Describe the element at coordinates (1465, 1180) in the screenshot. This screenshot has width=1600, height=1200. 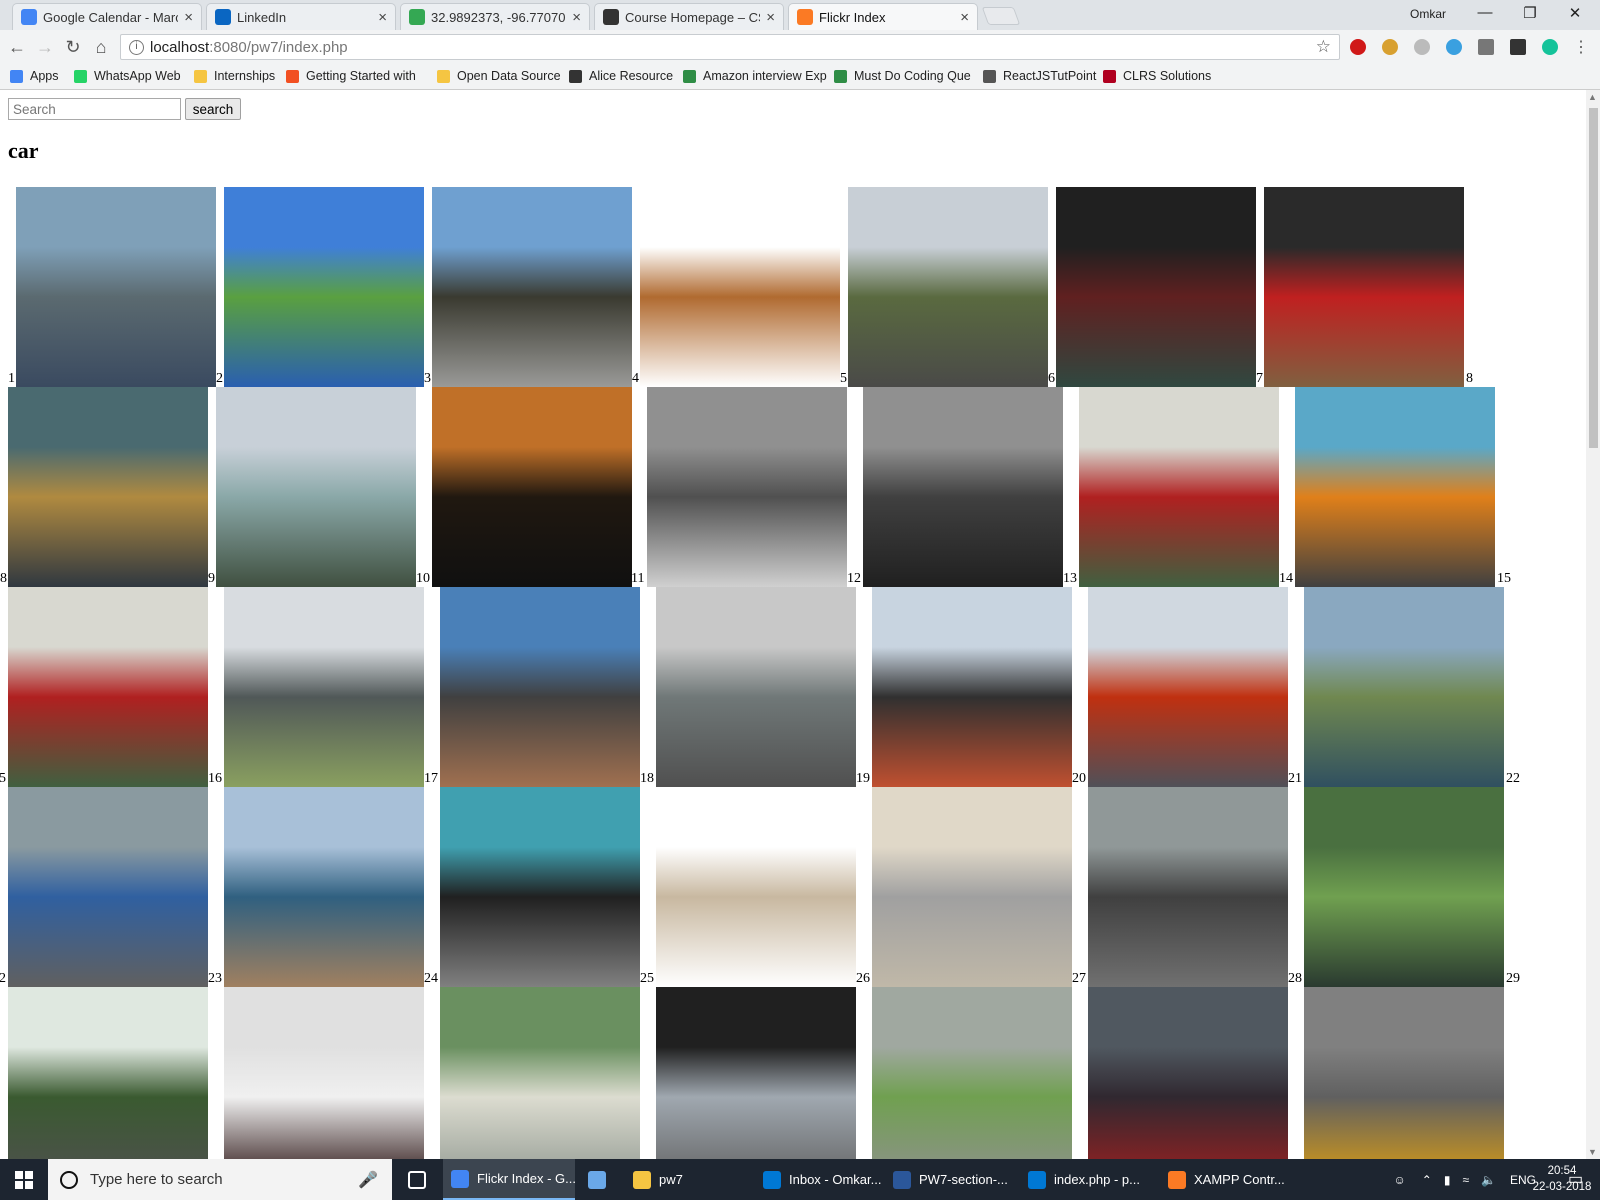
I see `wifi-icon: ≈` at that location.